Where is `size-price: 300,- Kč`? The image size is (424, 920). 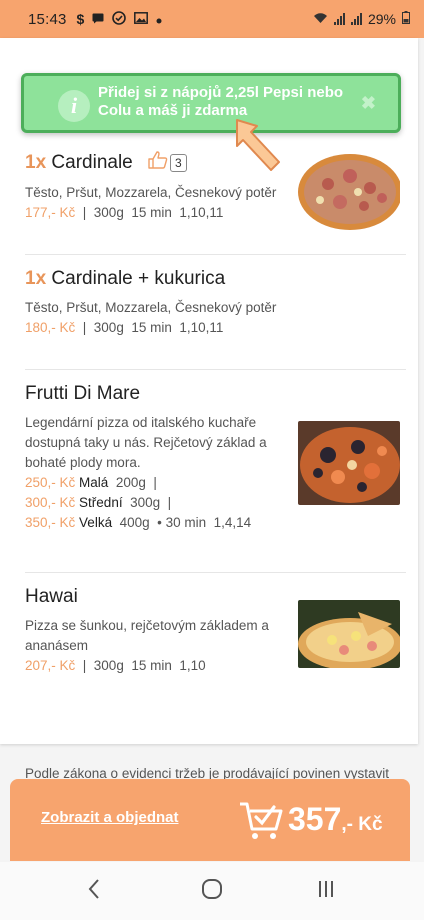 size-price: 300,- Kč is located at coordinates (50, 502).